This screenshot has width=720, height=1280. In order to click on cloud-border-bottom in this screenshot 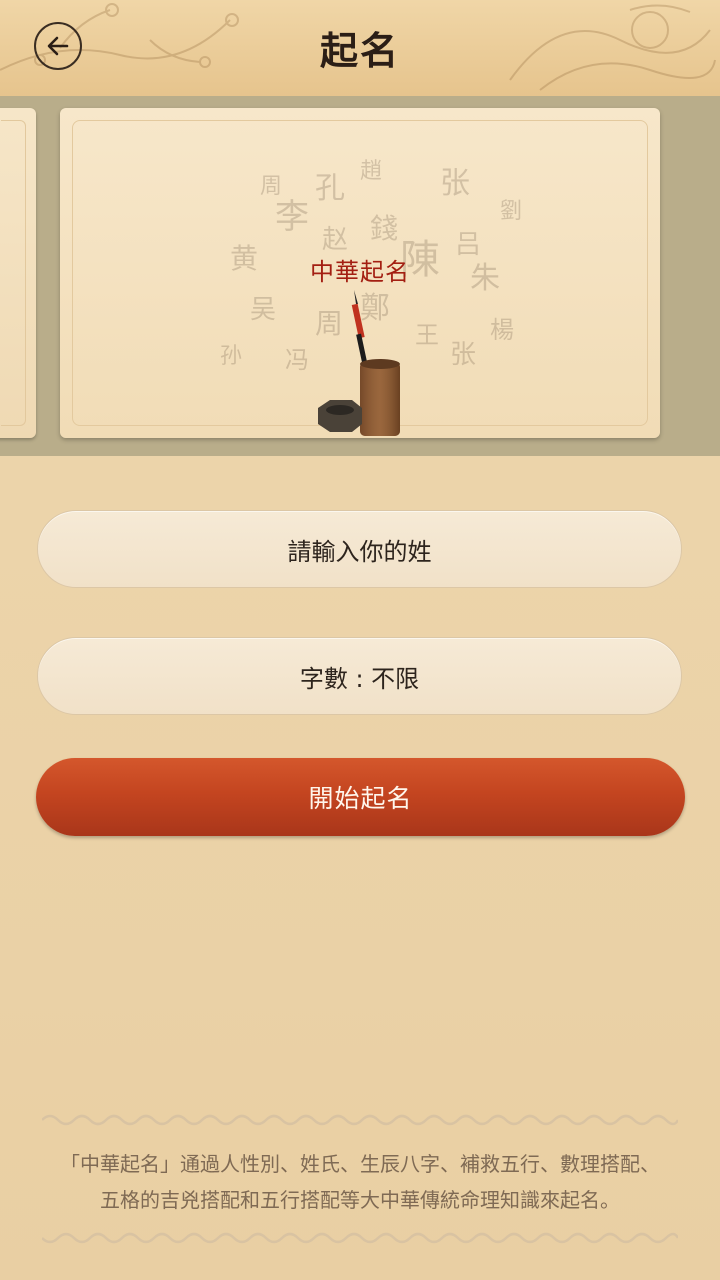, I will do `click(360, 1238)`.